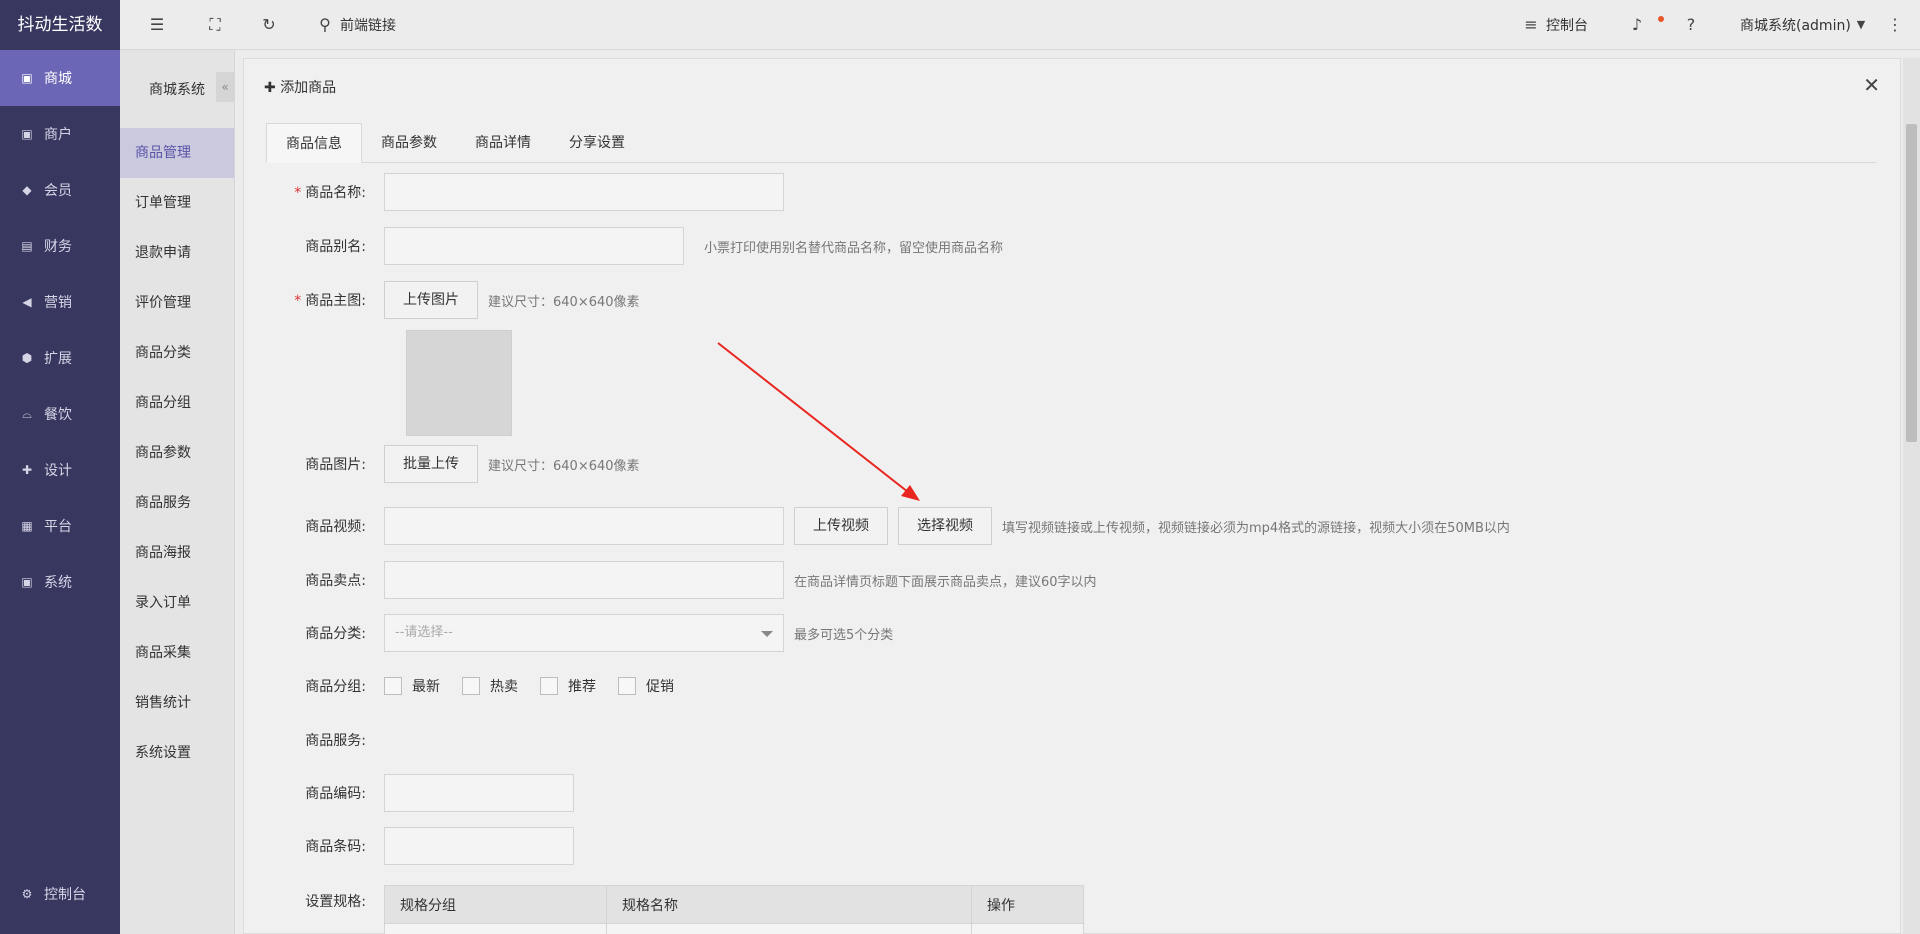  I want to click on sidebar-item-enter-order: 录入订单, so click(177, 603).